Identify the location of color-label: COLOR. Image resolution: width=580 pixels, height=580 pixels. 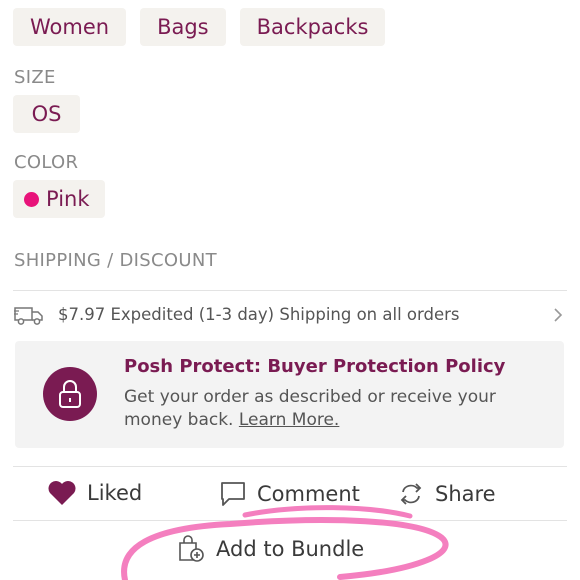
(46, 162).